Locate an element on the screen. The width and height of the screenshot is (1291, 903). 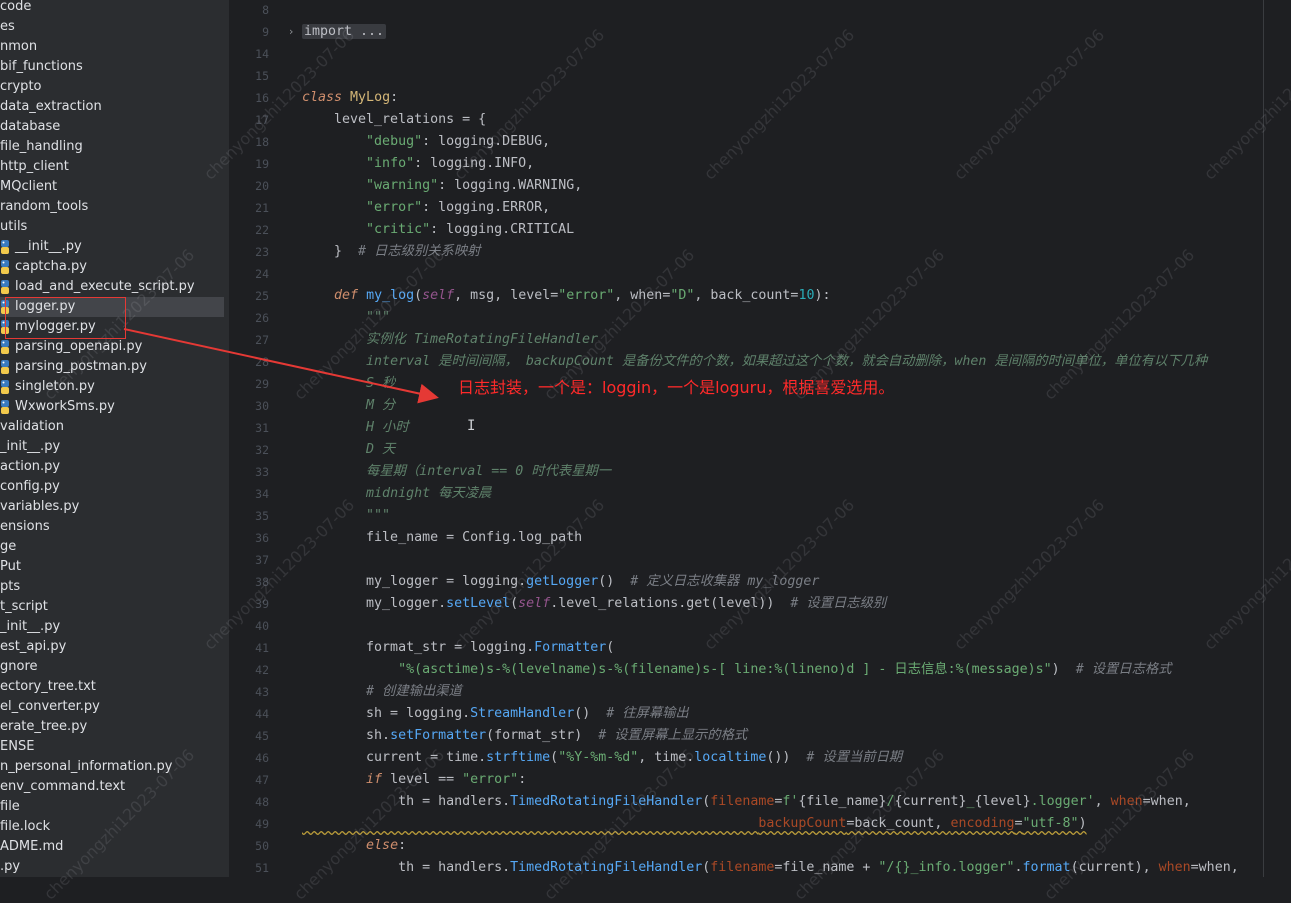
tree-item: est_api.py is located at coordinates (114, 647).